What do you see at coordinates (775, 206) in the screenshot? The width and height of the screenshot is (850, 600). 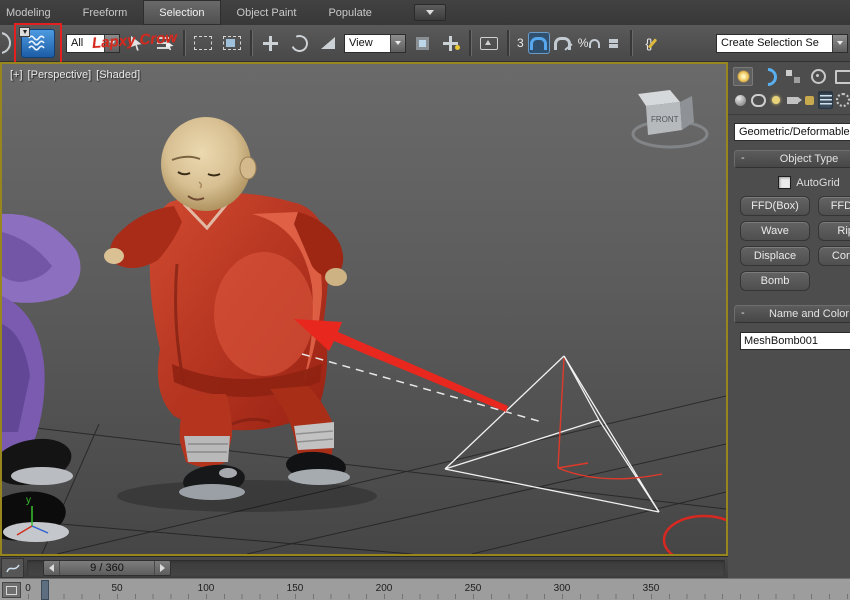 I see `object-type-button-ffd-box-: FFD(Box)` at bounding box center [775, 206].